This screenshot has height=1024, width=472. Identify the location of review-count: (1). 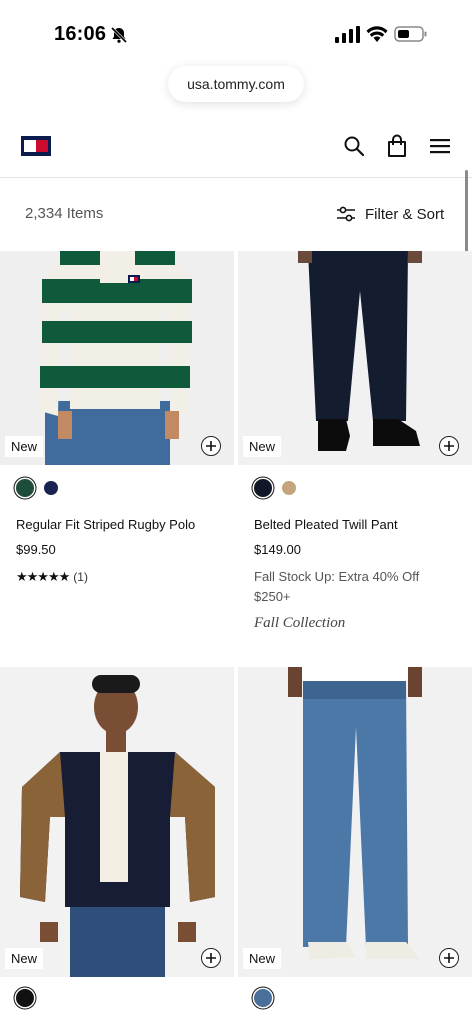
(80, 577).